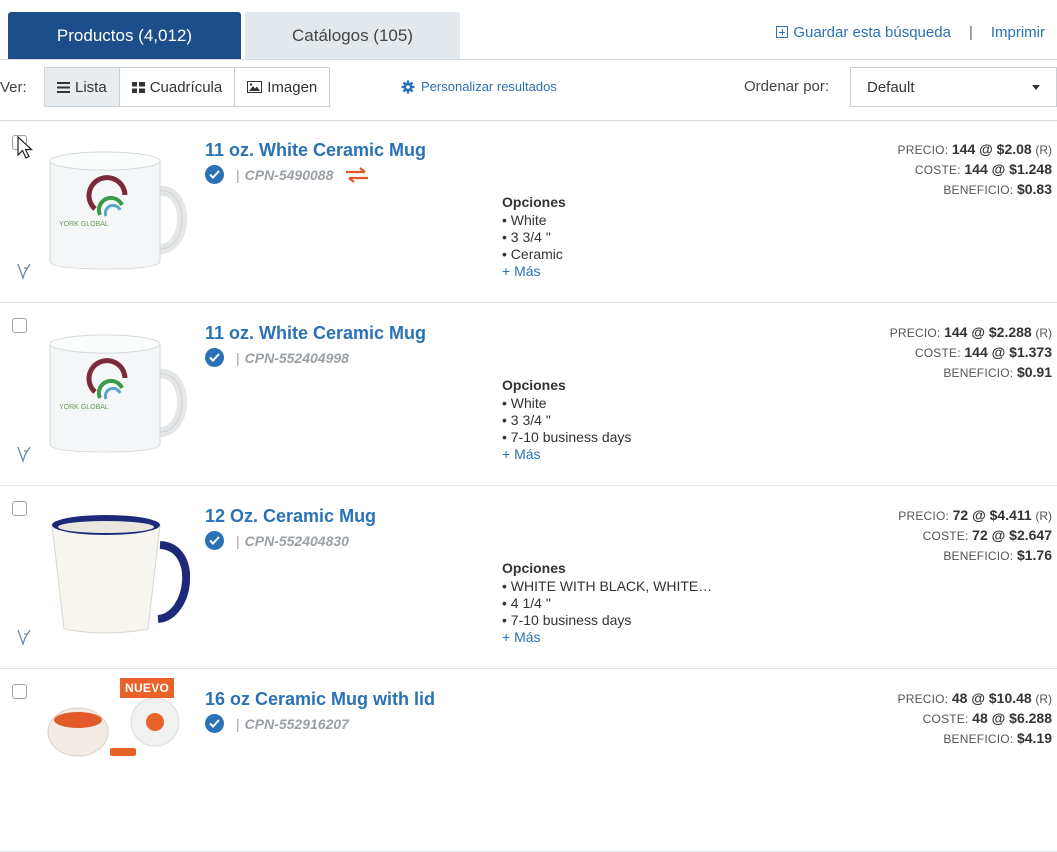 Image resolution: width=1057 pixels, height=852 pixels. Describe the element at coordinates (997, 372) in the screenshot. I see `profit-line: BENEFICIO: $0.91` at that location.